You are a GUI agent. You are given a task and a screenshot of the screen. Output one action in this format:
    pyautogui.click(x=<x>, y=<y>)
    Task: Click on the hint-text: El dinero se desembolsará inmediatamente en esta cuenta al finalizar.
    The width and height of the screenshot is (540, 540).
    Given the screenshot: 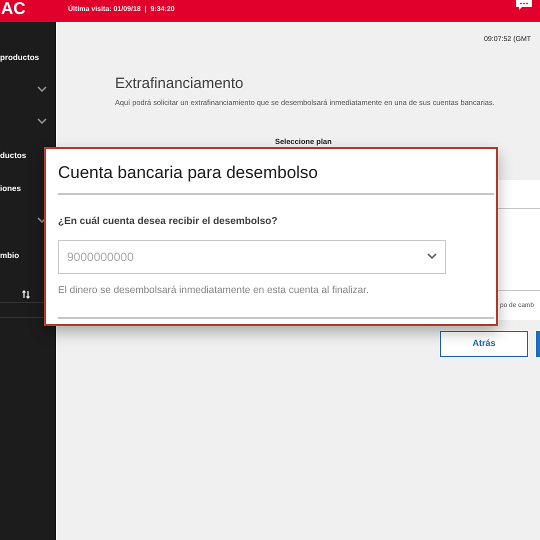 What is the action you would take?
    pyautogui.click(x=213, y=291)
    